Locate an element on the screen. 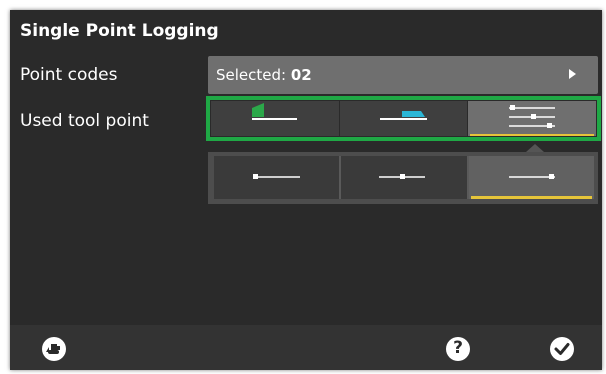 Image resolution: width=606 pixels, height=374 pixels. machine-icon is located at coordinates (53, 349).